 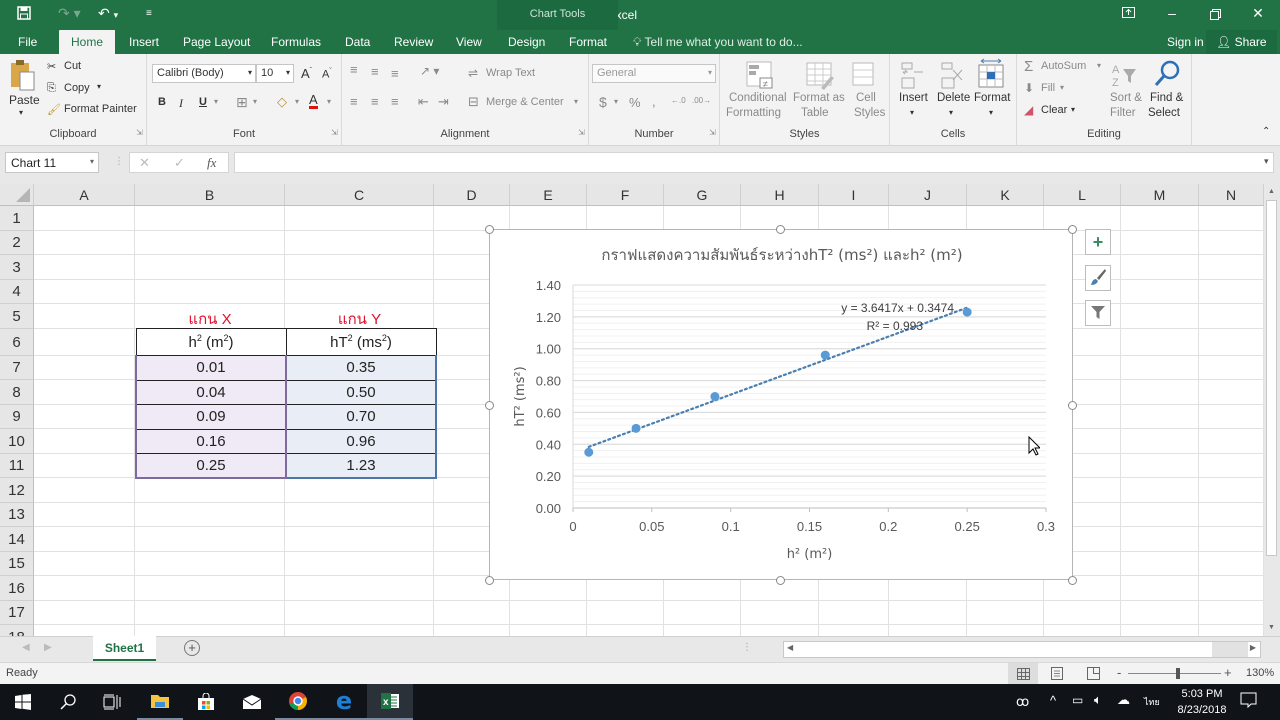 I want to click on borders-dropdown-icon: ▾, so click(x=255, y=101).